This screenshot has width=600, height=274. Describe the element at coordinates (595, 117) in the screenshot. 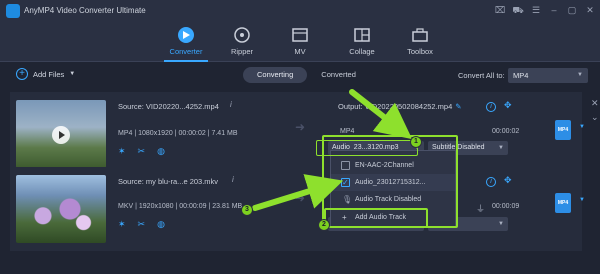

I see `chevron-down-icon: ⌄` at that location.